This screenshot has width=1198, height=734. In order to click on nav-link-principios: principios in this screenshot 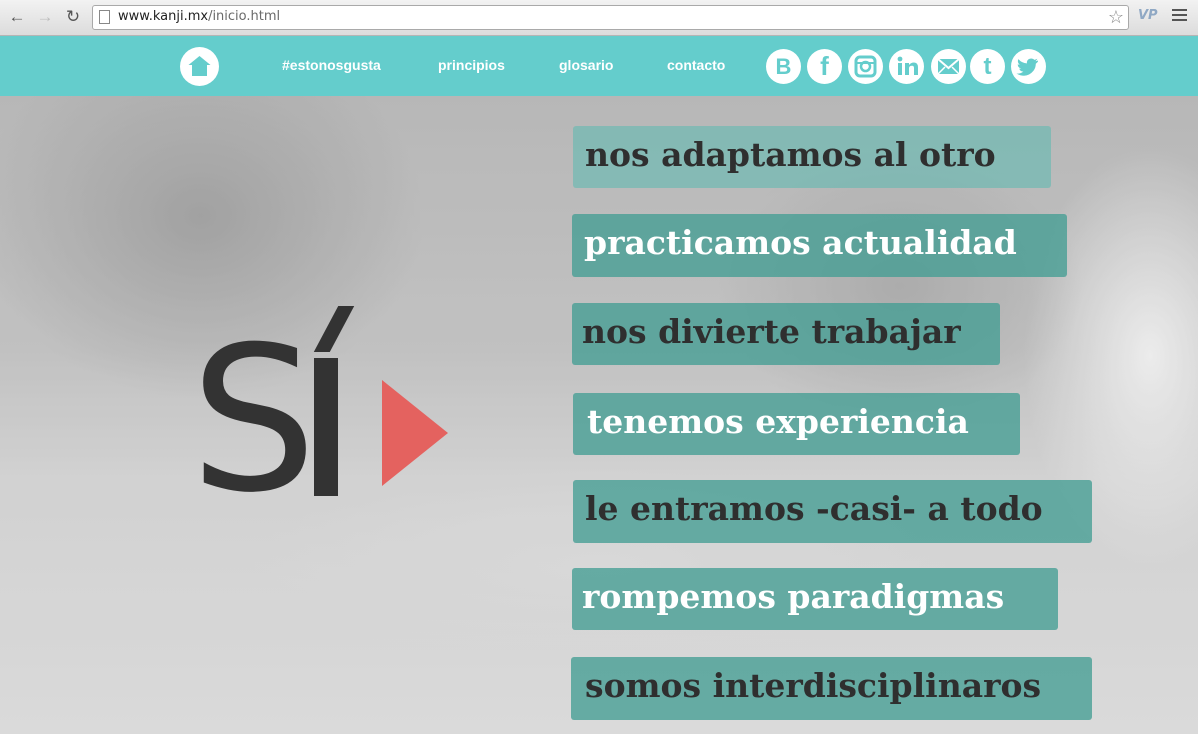, I will do `click(471, 65)`.